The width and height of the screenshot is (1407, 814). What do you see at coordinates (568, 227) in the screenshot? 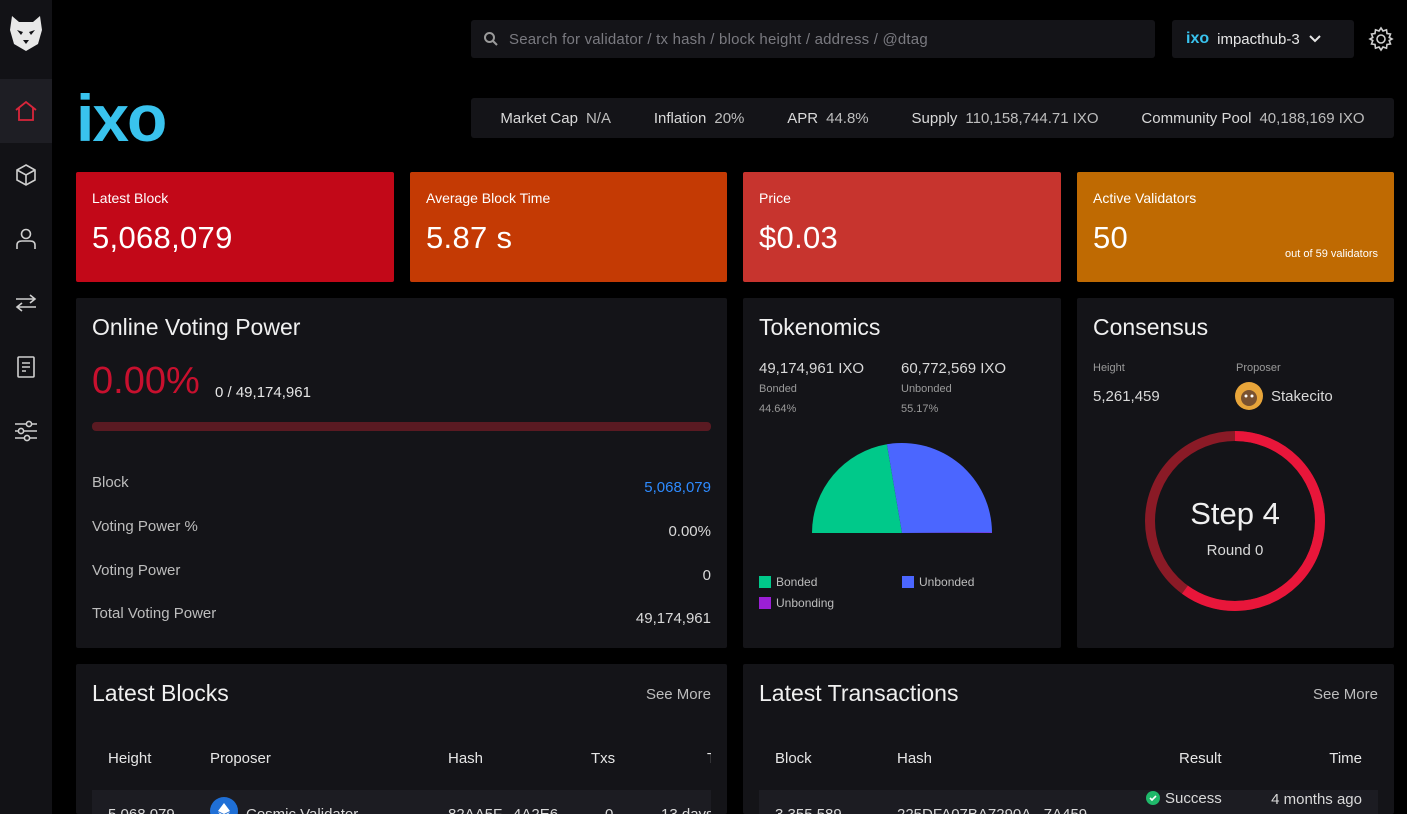
I see `card-average-block-time: Average Block Time 5.87 s` at bounding box center [568, 227].